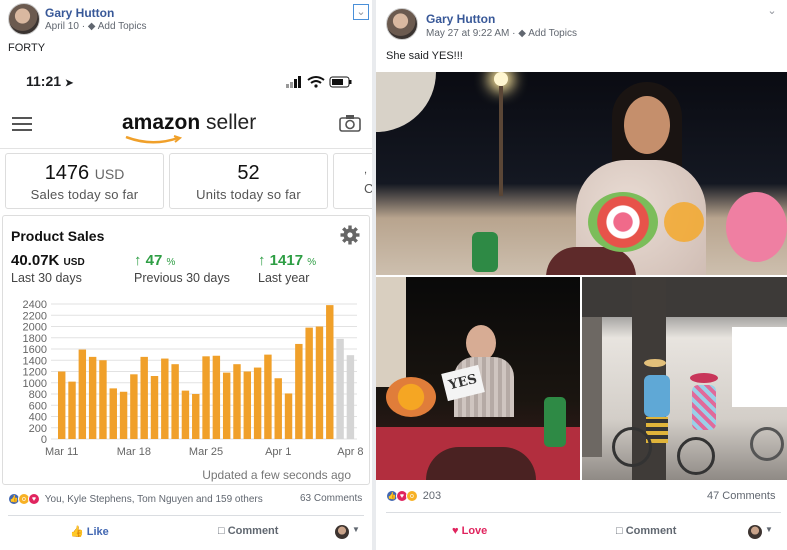 Image resolution: width=787 pixels, height=550 pixels. What do you see at coordinates (35, 339) in the screenshot?
I see `y-tick-label: 1800` at bounding box center [35, 339].